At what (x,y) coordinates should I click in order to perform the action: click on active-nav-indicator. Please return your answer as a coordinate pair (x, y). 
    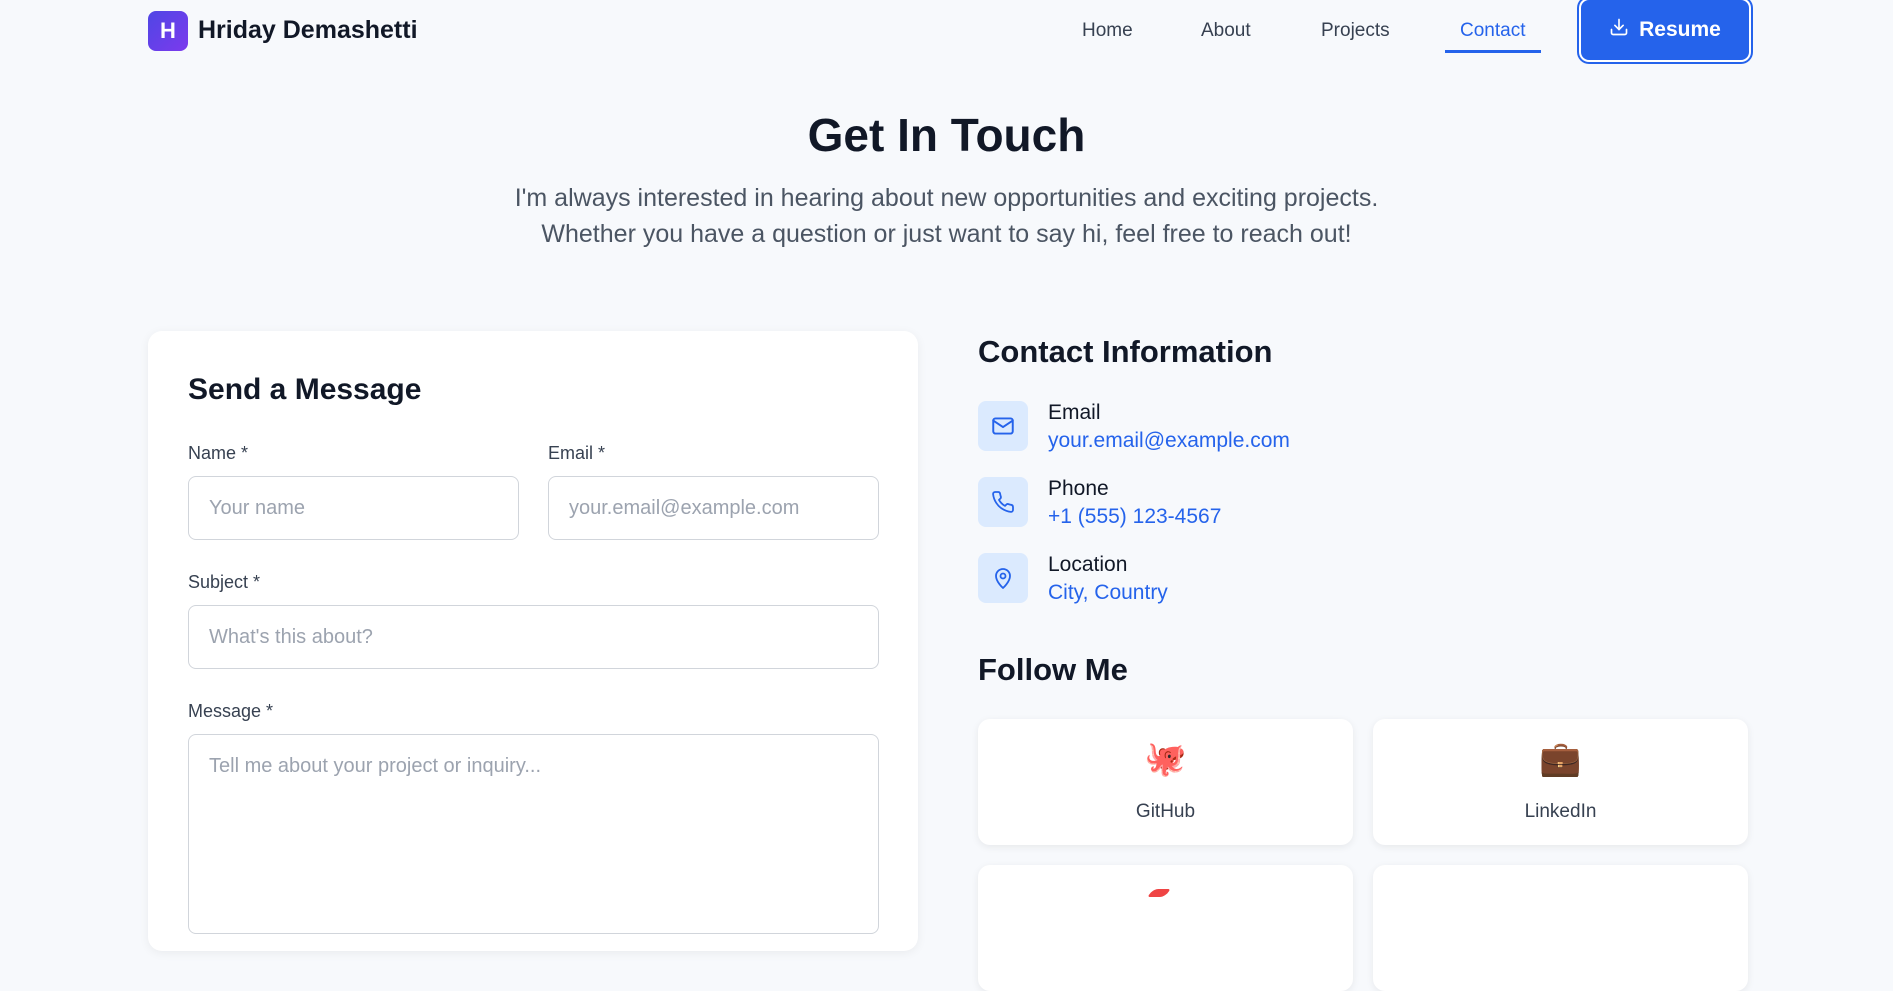
    Looking at the image, I should click on (1493, 51).